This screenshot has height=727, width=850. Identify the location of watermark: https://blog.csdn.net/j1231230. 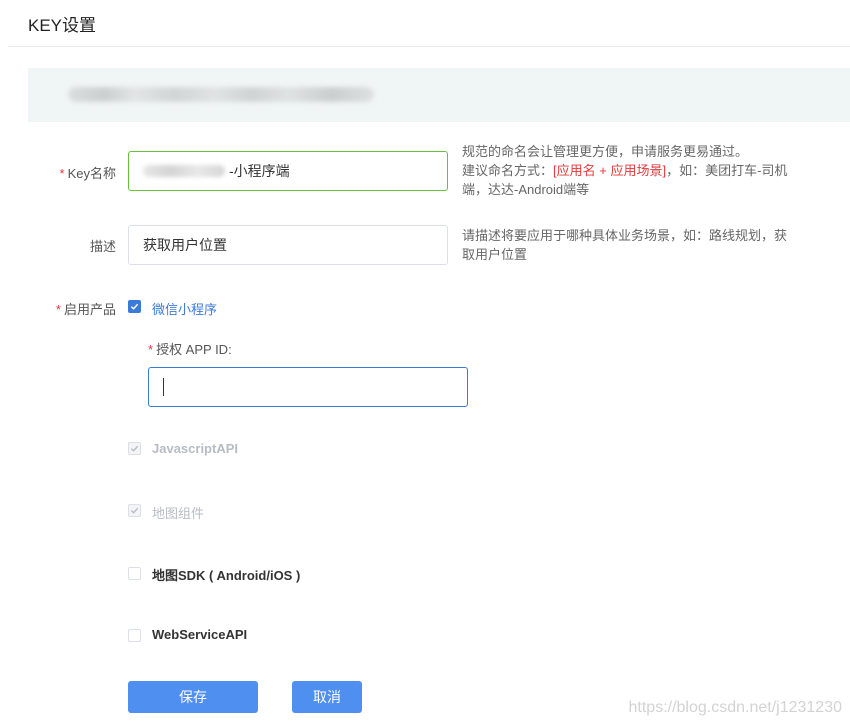
(735, 707).